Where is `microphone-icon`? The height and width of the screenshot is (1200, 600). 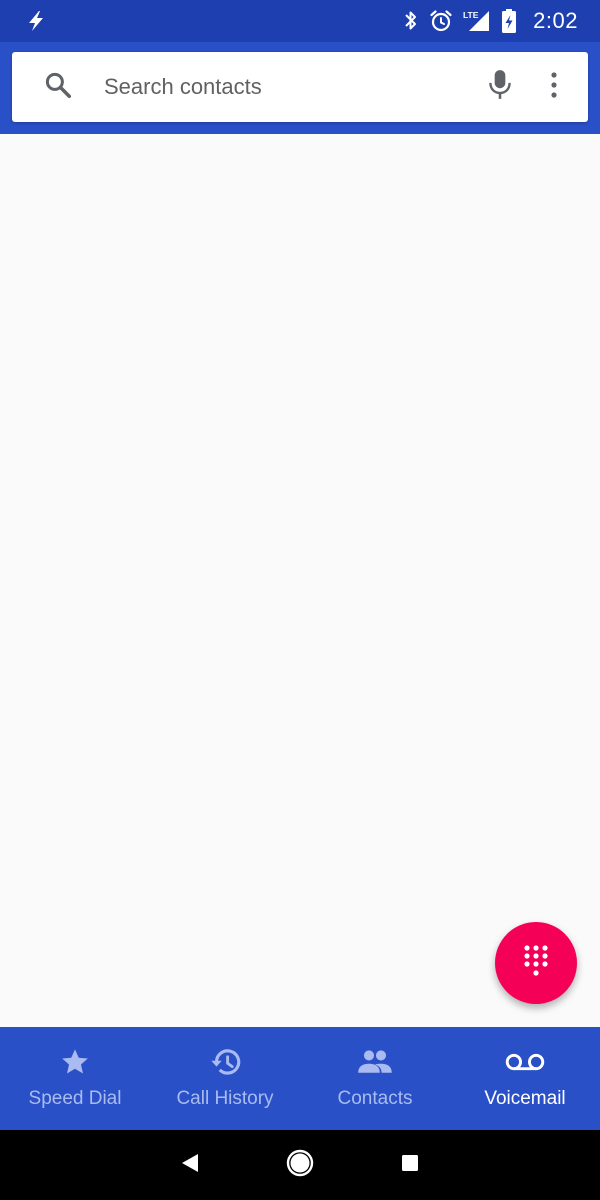
microphone-icon is located at coordinates (500, 87).